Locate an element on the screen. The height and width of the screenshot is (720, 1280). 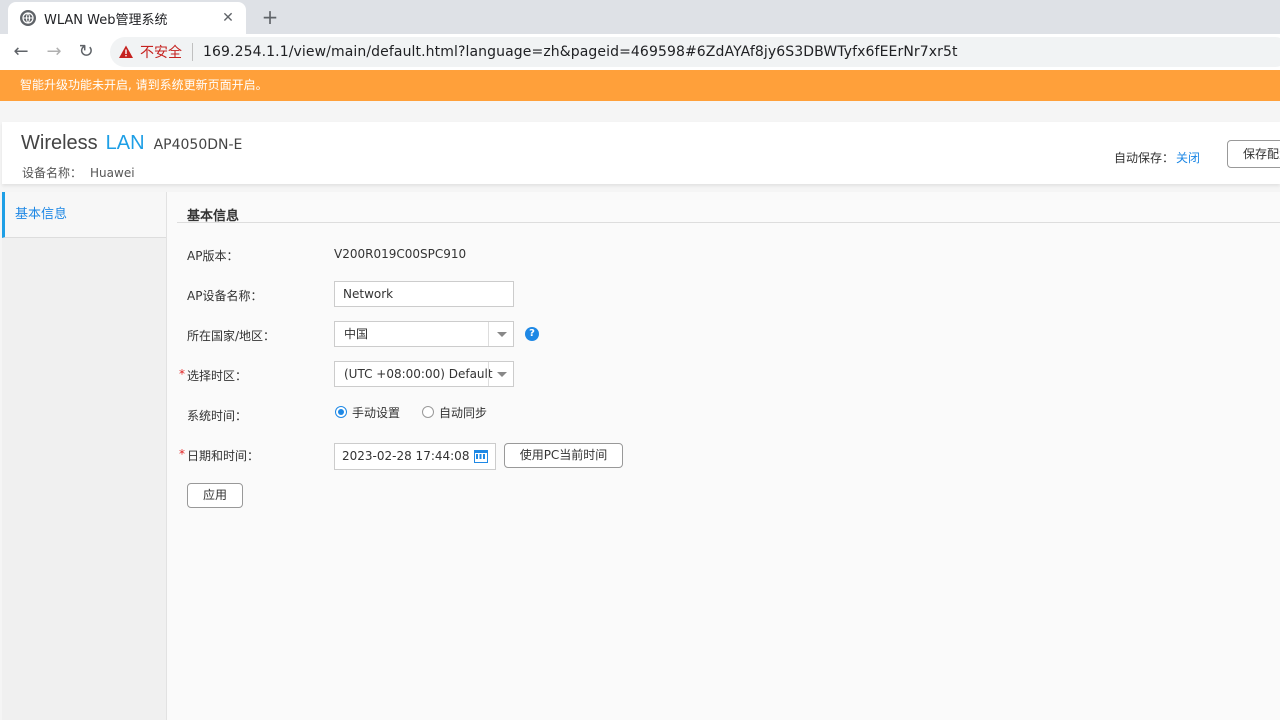
datetime-value: 2023-02-28 17:44:08 is located at coordinates (406, 456).